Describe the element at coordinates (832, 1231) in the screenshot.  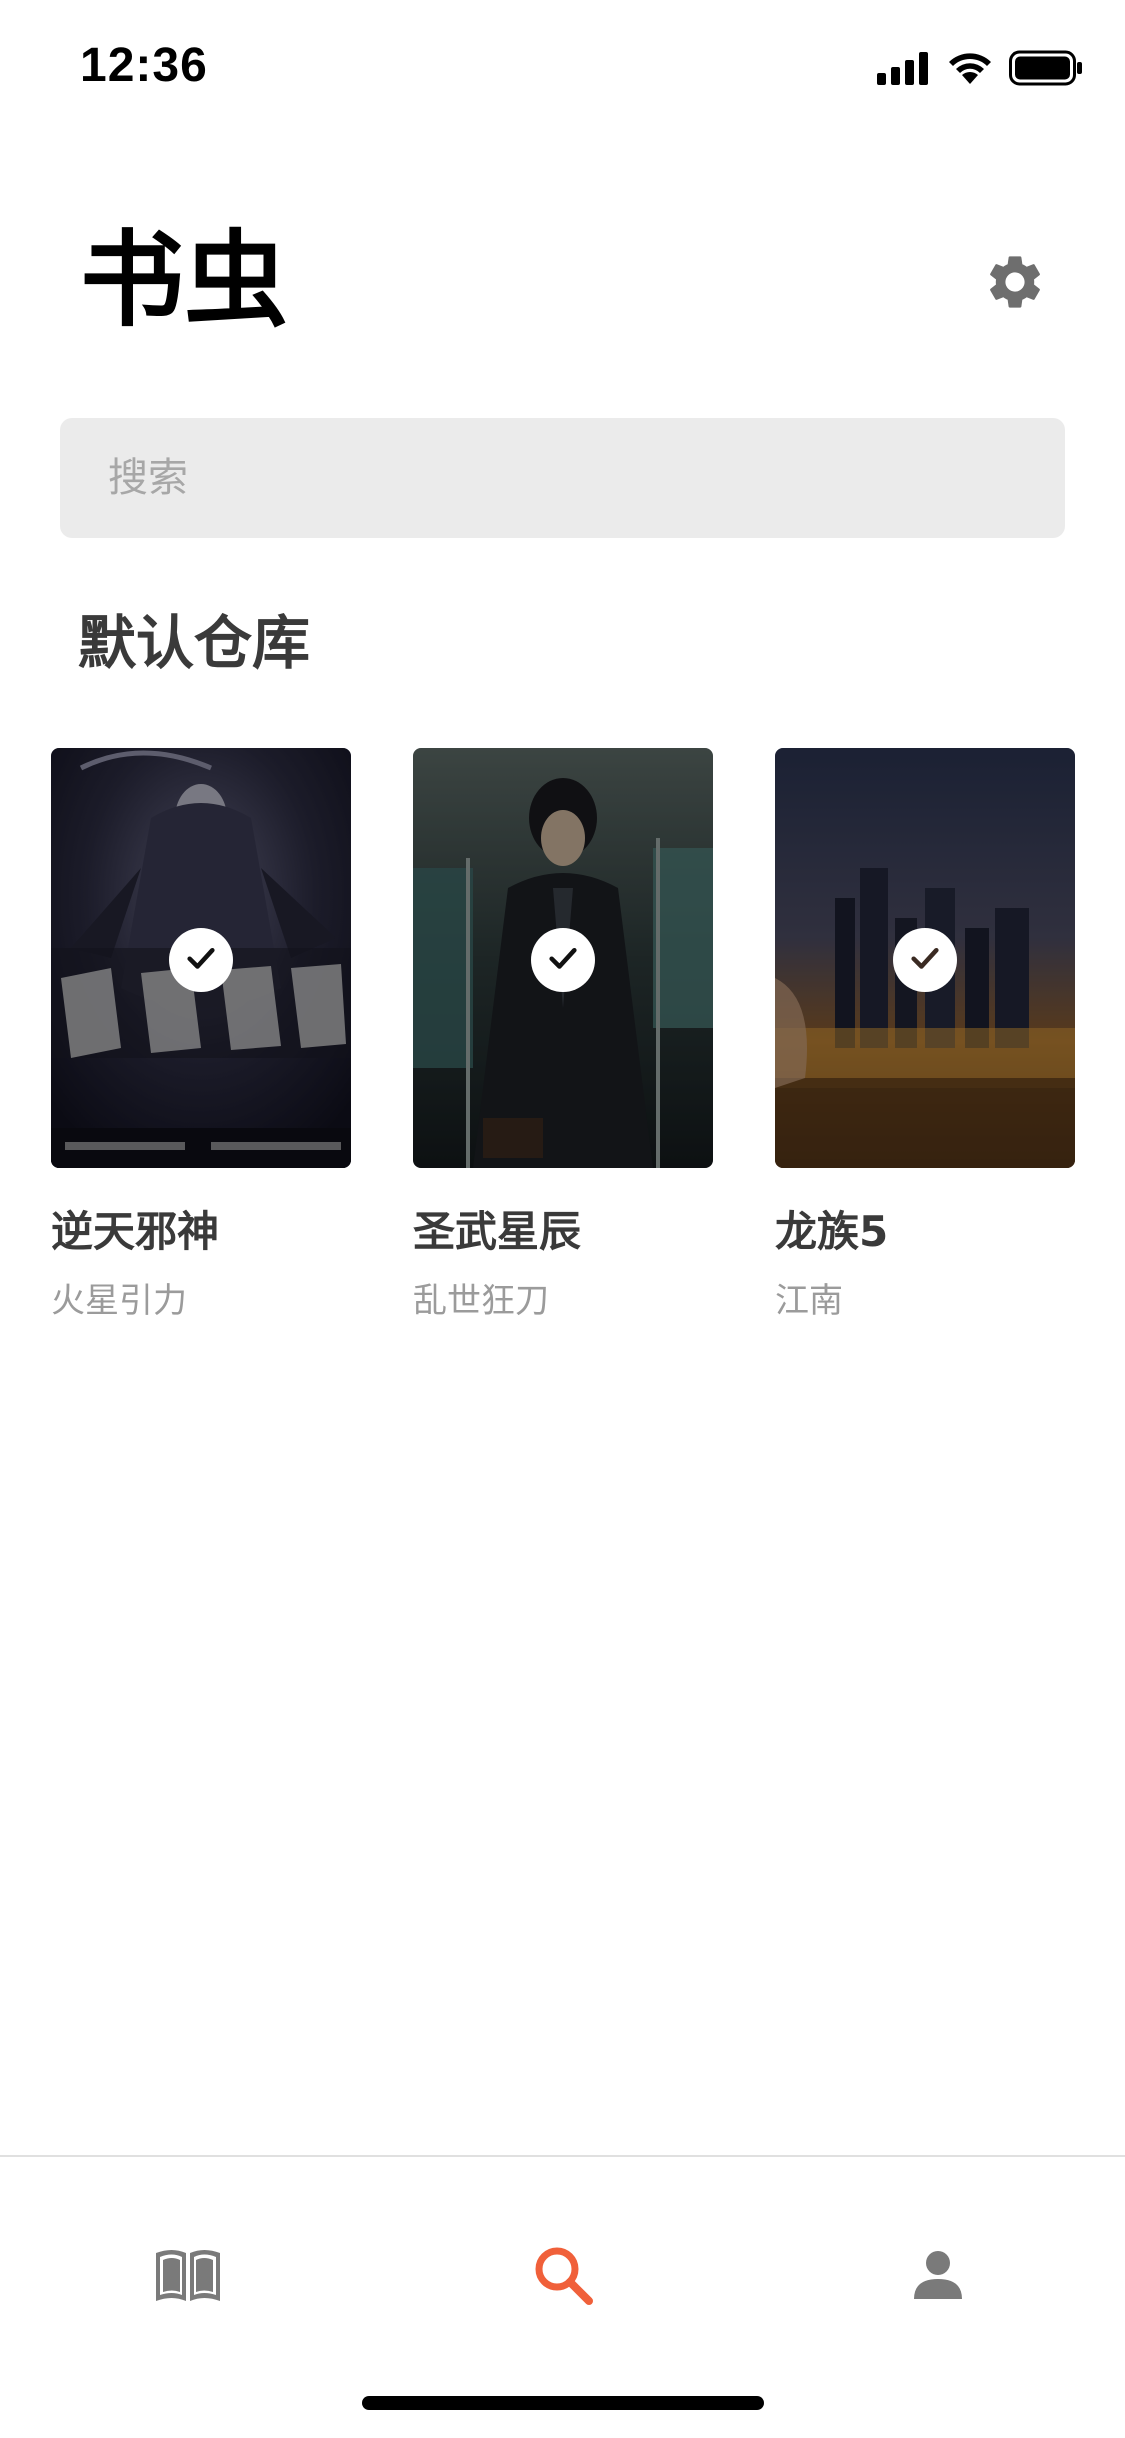
I see `book-title: 龙族5` at that location.